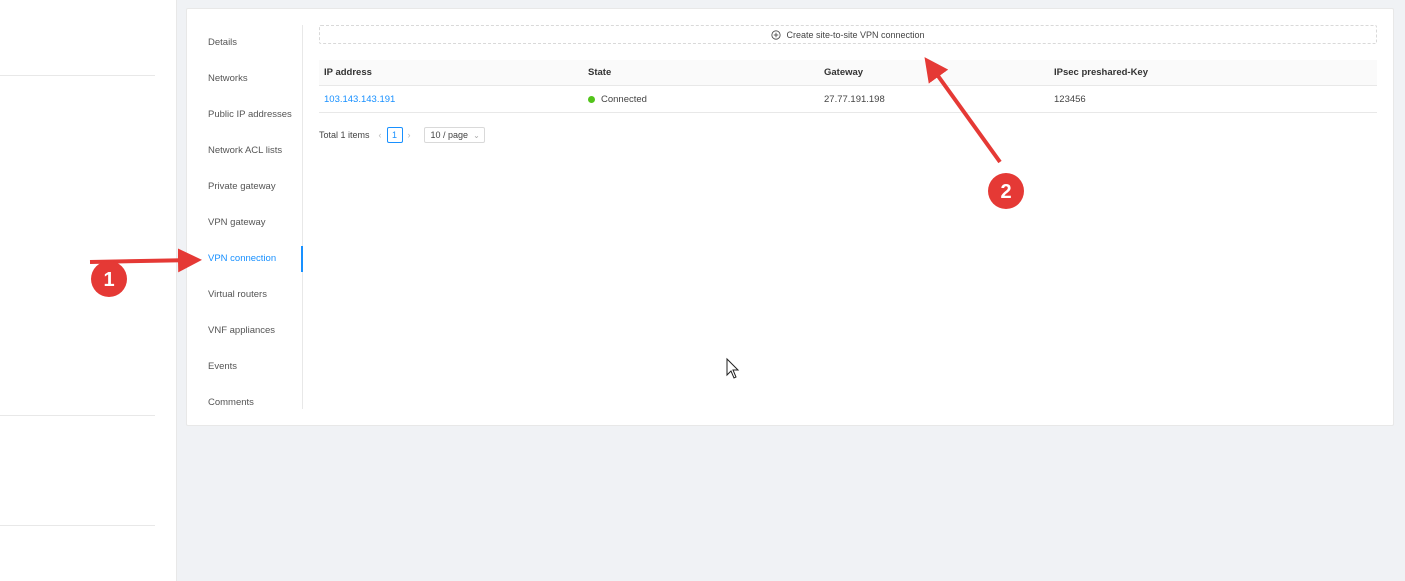 The image size is (1405, 581). What do you see at coordinates (344, 135) in the screenshot?
I see `total-items: Total 1 items` at bounding box center [344, 135].